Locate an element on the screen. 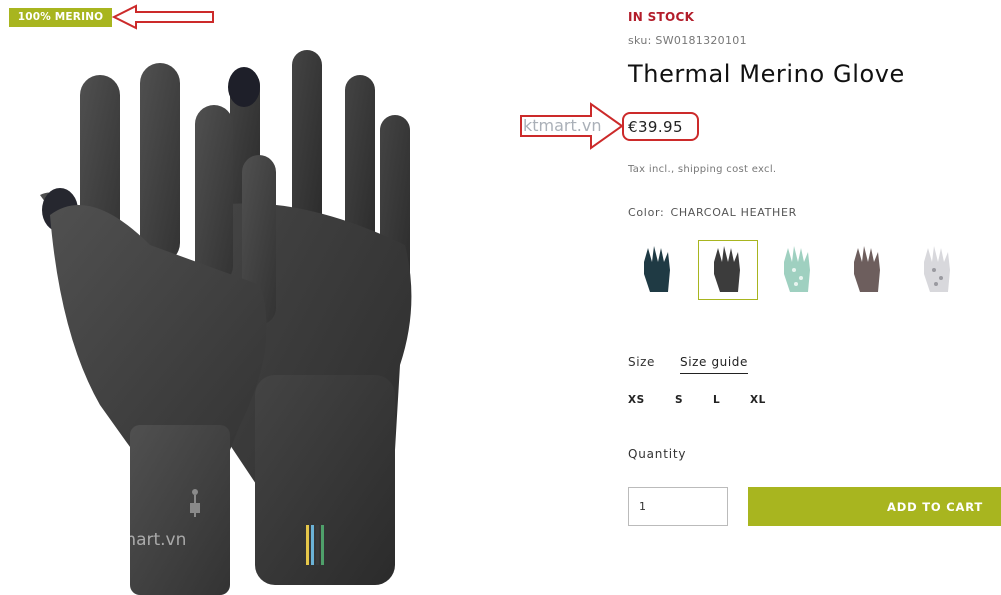 Image resolution: width=1001 pixels, height=595 pixels. swatch-taupe is located at coordinates (868, 270).